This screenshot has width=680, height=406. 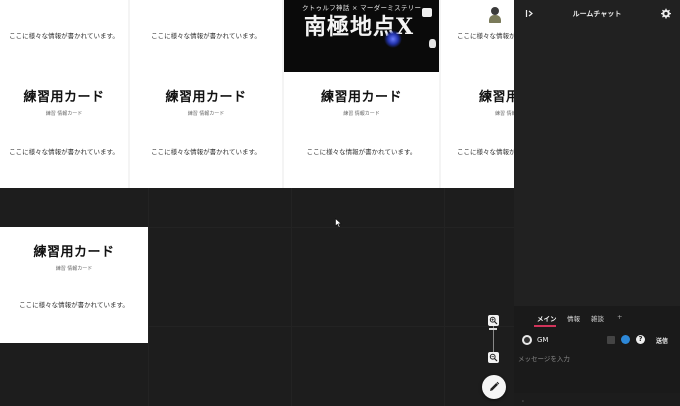 I want to click on chat-tabs: メイン 情報 雑談 +, so click(x=597, y=317).